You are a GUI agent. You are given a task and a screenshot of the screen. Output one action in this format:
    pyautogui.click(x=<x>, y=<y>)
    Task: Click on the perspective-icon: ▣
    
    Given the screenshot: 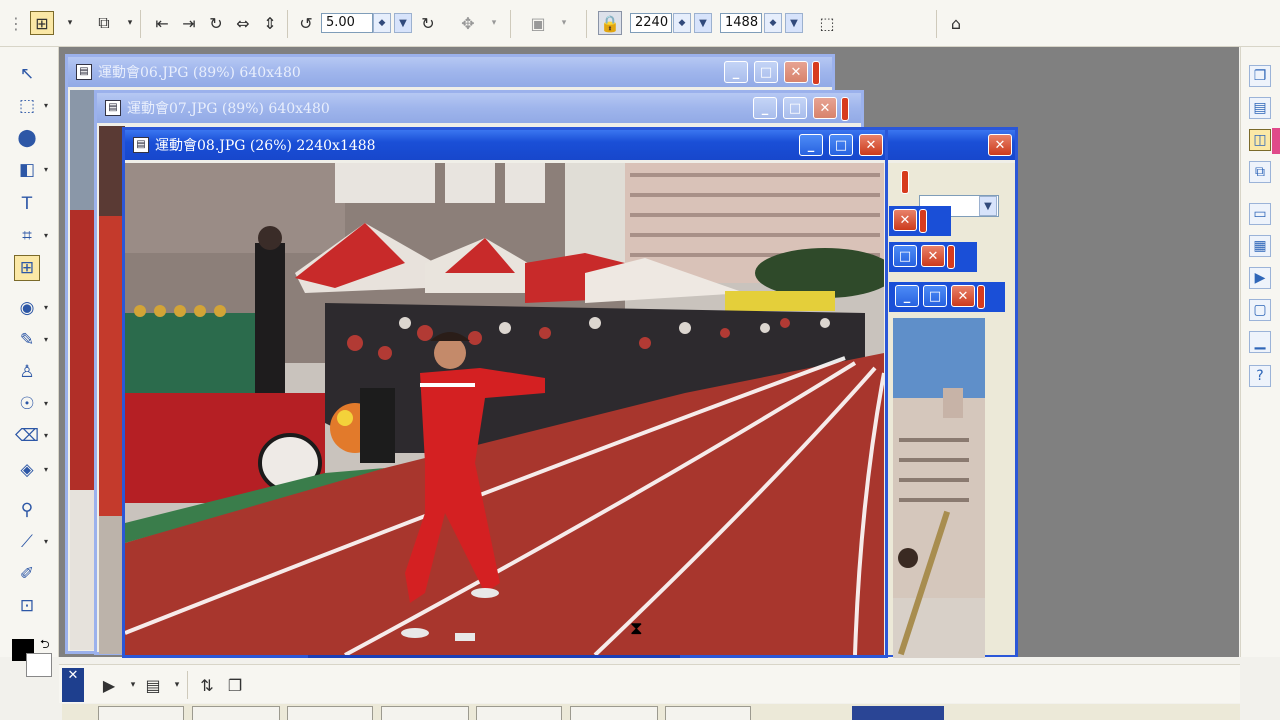 What is the action you would take?
    pyautogui.click(x=538, y=23)
    